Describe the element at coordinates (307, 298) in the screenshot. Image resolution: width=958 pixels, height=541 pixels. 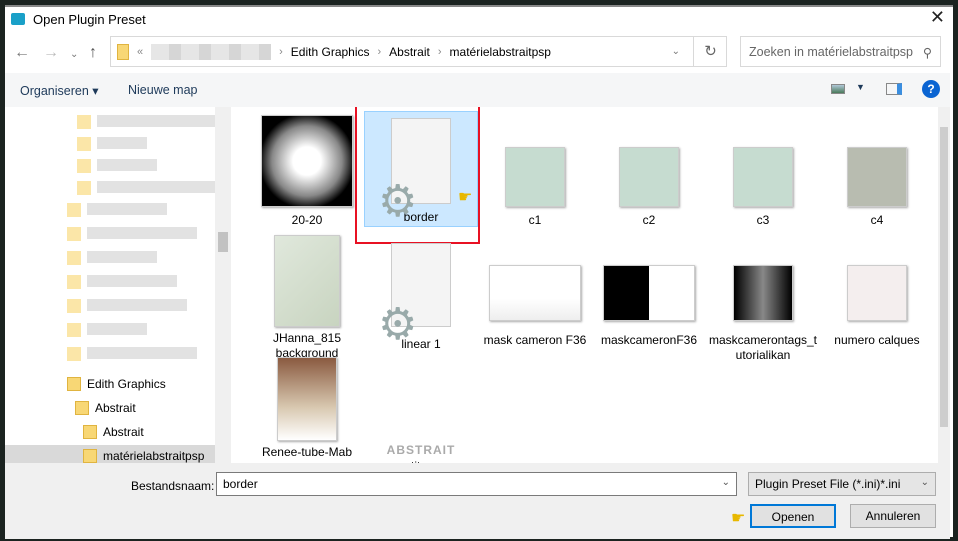
I see `file-item: JHanna_815 background` at that location.